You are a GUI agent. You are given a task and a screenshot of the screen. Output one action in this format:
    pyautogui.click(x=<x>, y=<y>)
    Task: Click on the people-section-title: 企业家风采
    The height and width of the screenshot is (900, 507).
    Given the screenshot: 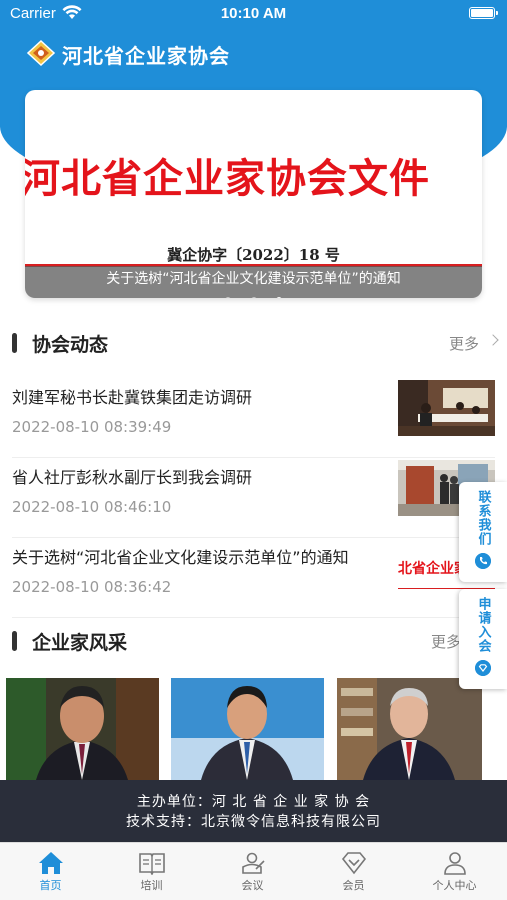 What is the action you would take?
    pyautogui.click(x=80, y=643)
    